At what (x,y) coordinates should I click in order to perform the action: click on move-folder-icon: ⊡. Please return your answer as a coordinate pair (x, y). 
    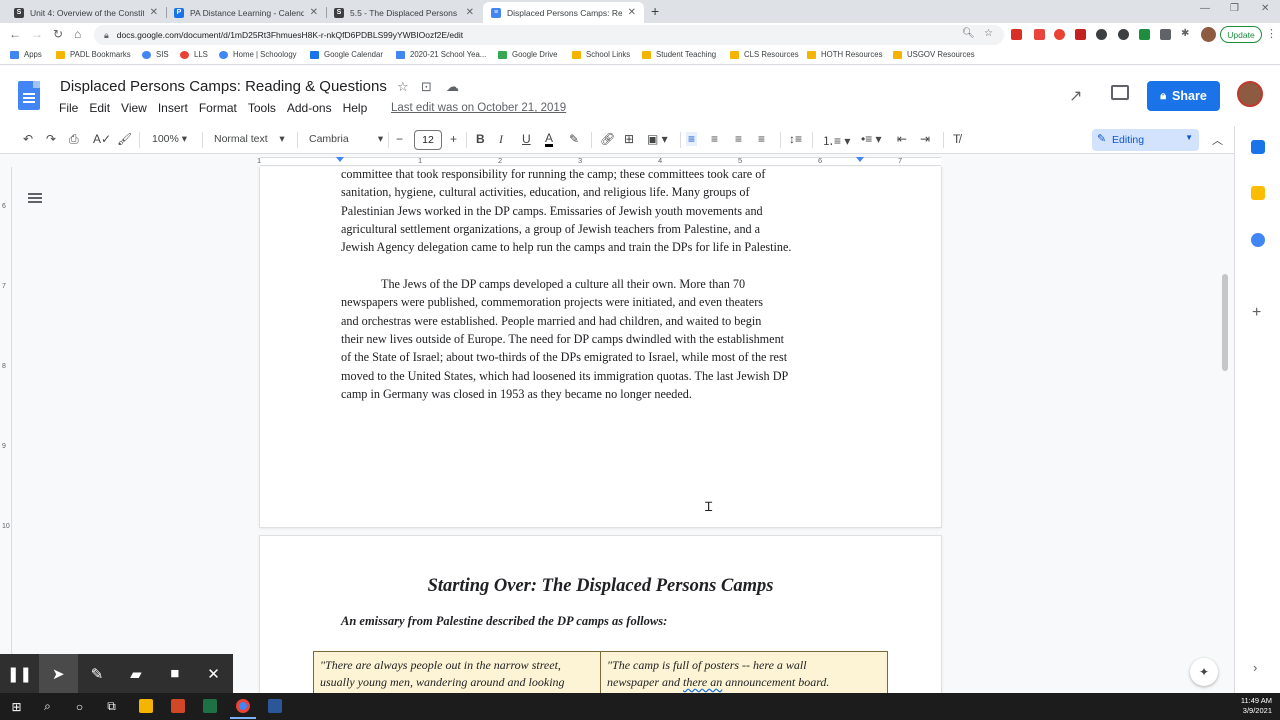
    Looking at the image, I should click on (426, 87).